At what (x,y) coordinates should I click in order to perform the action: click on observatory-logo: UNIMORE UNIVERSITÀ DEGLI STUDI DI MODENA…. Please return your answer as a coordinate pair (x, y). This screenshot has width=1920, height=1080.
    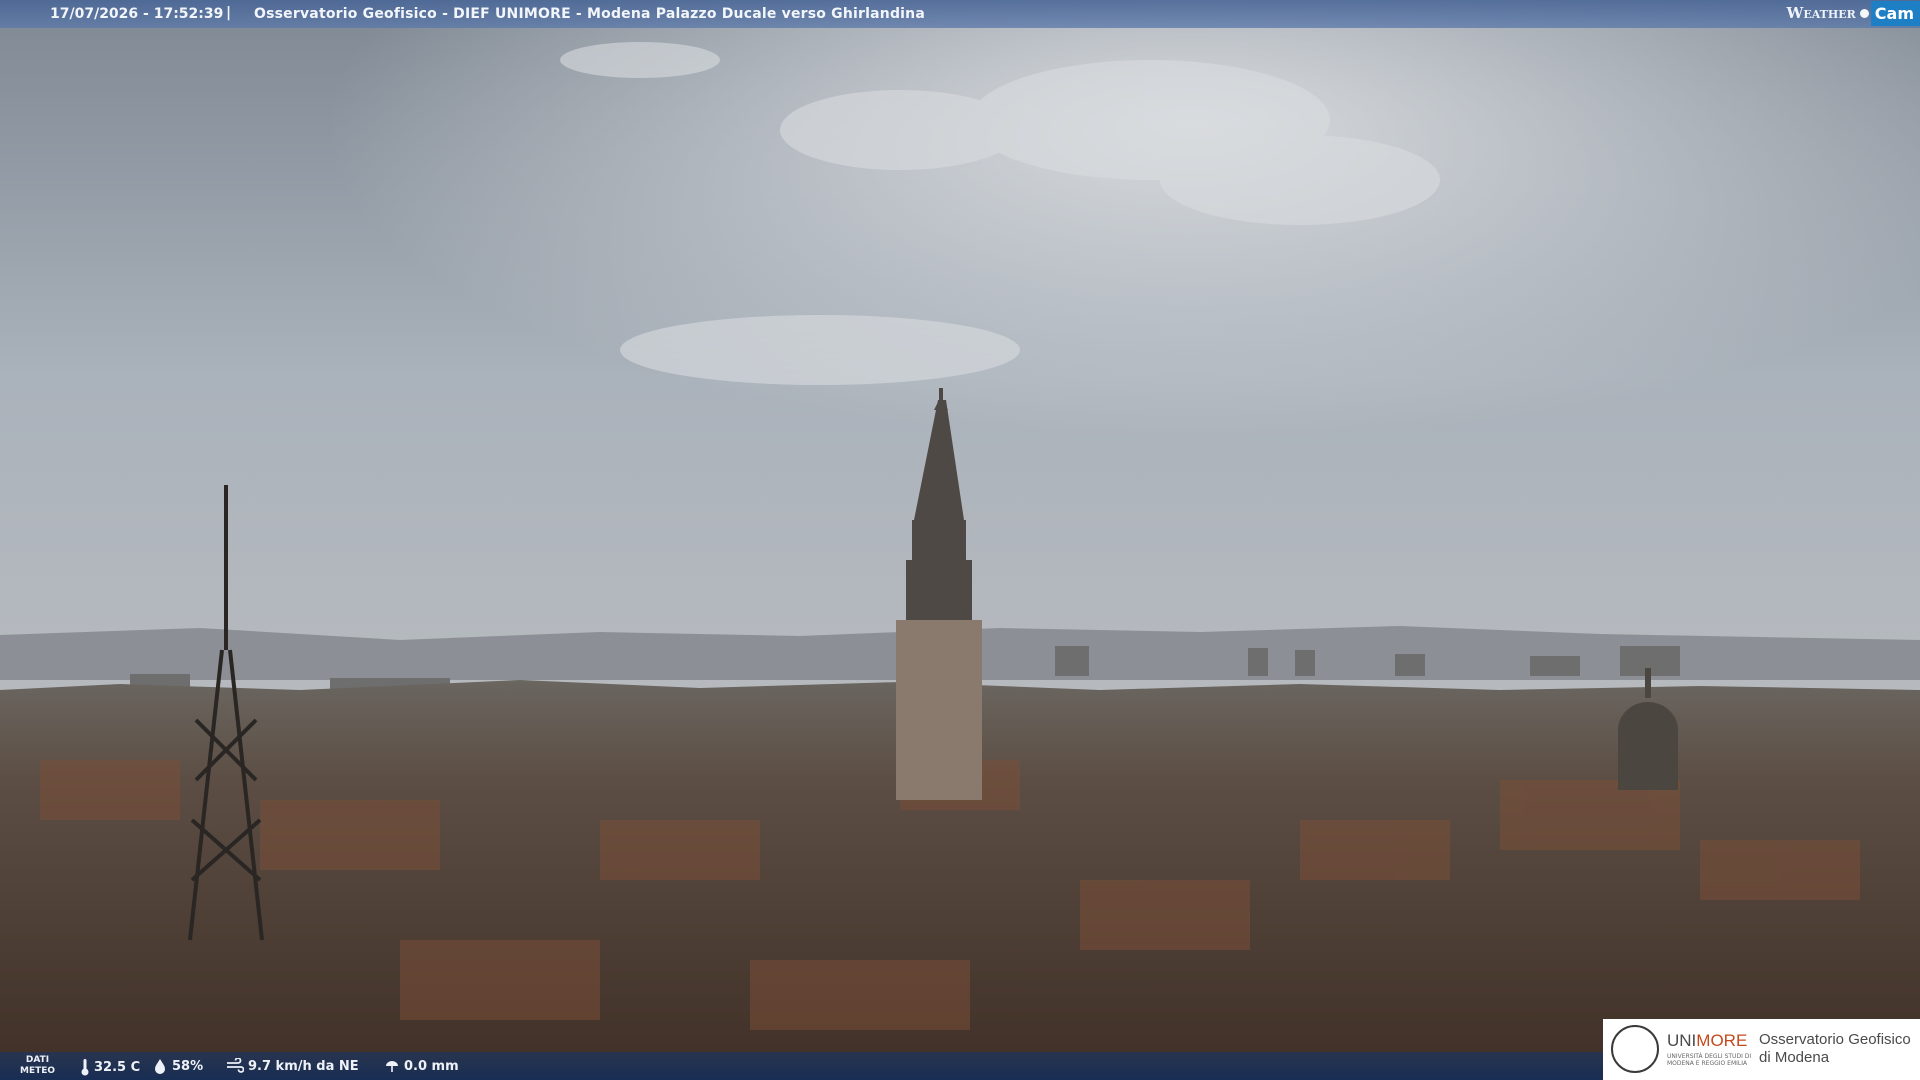
    Looking at the image, I should click on (1761, 1049).